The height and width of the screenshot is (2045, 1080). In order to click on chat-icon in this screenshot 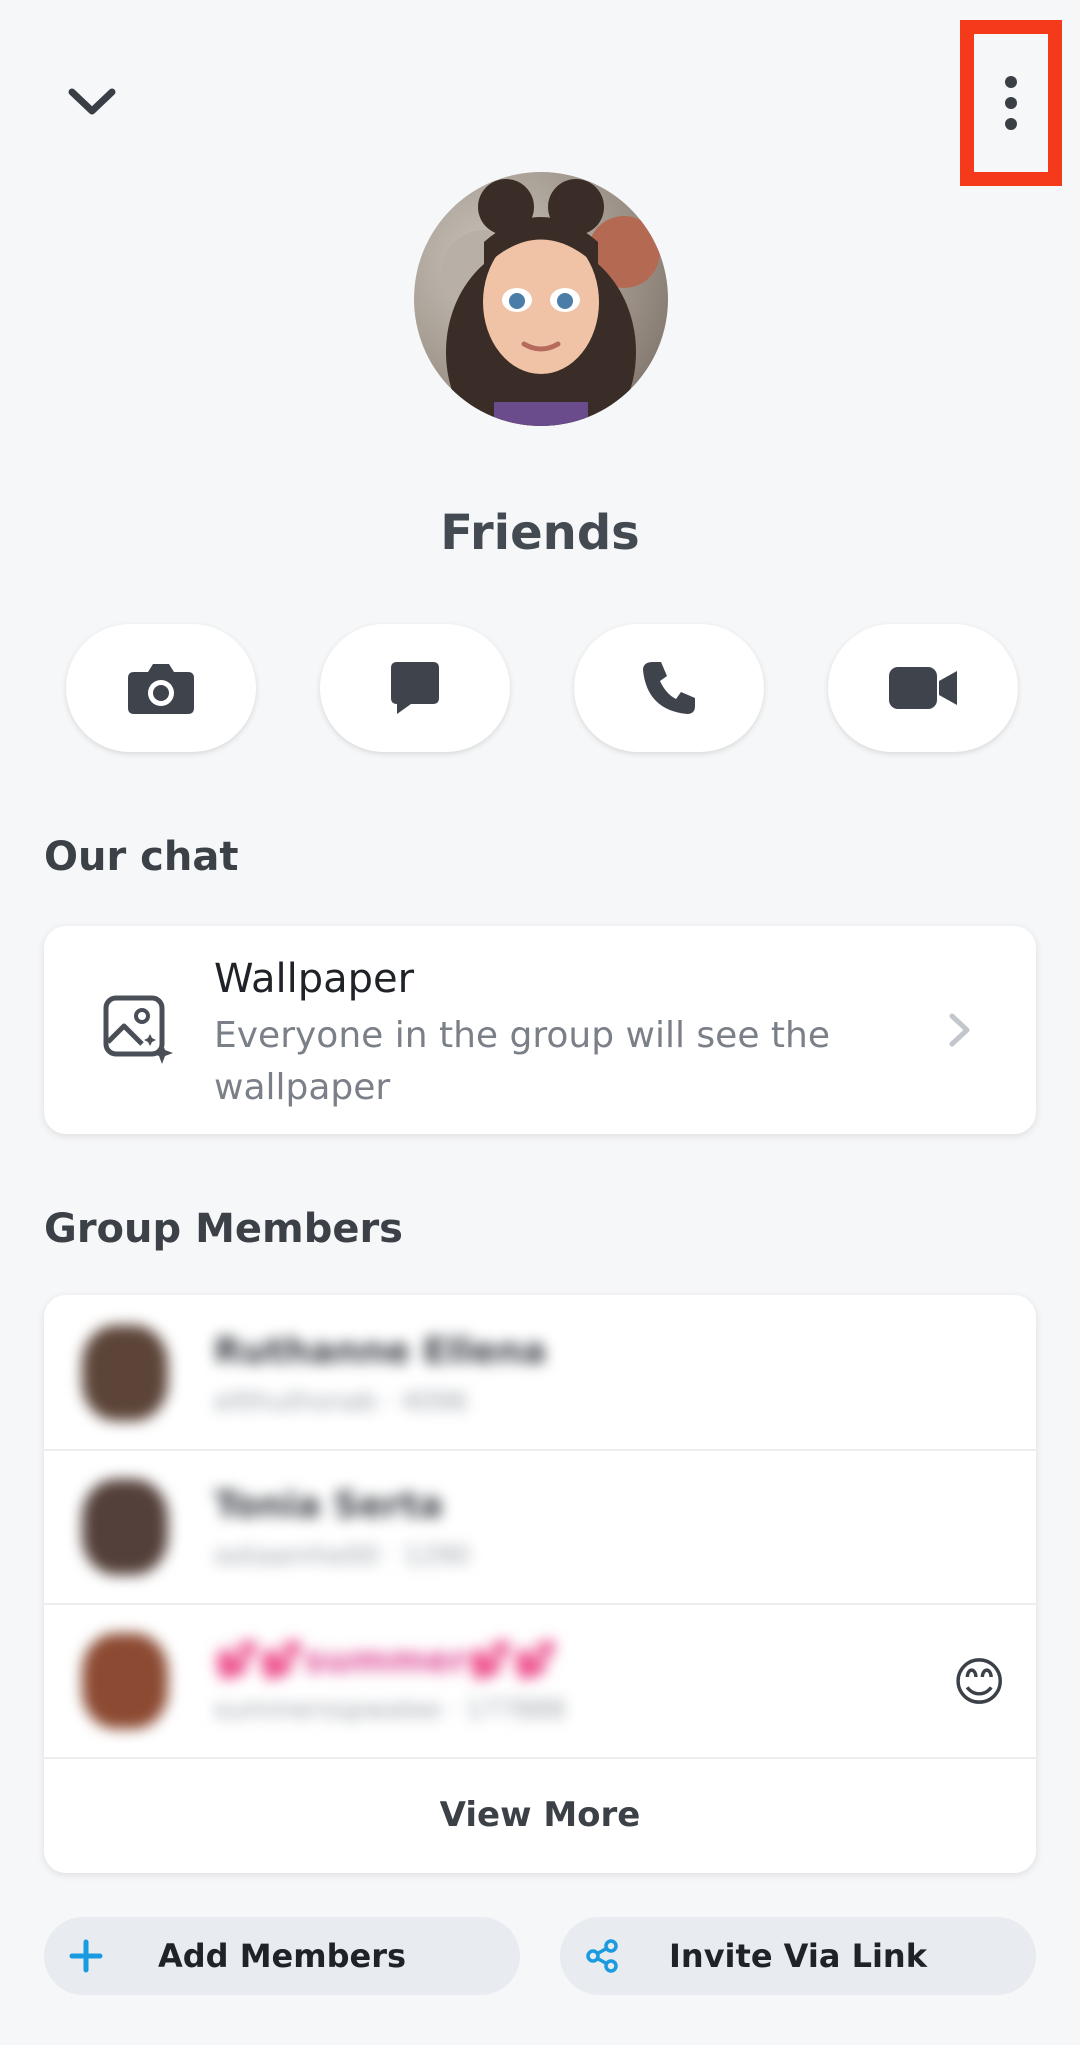, I will do `click(415, 688)`.